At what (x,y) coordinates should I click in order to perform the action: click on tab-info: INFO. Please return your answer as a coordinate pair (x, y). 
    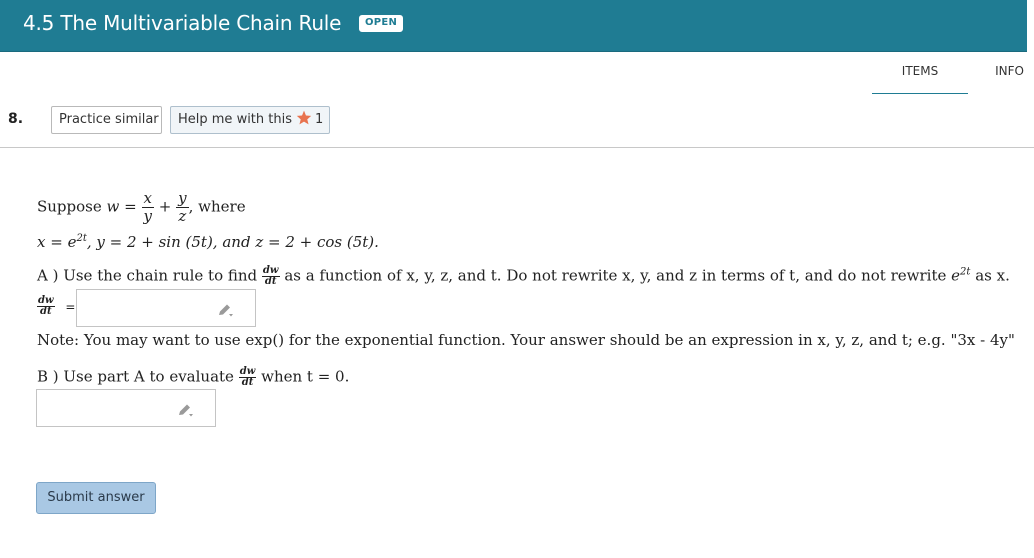
    Looking at the image, I should click on (1009, 79).